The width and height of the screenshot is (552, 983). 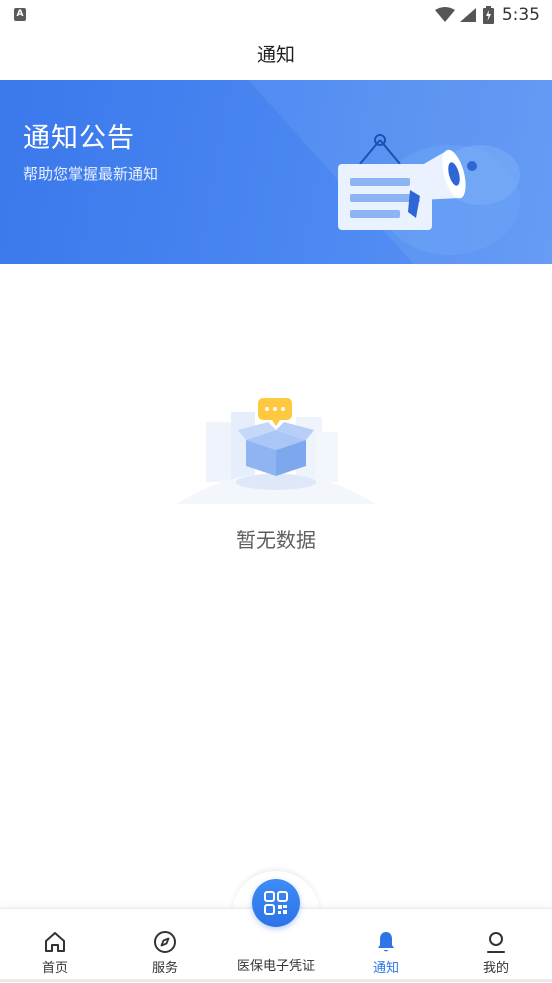 I want to click on tab-home: 首页, so click(x=55, y=950).